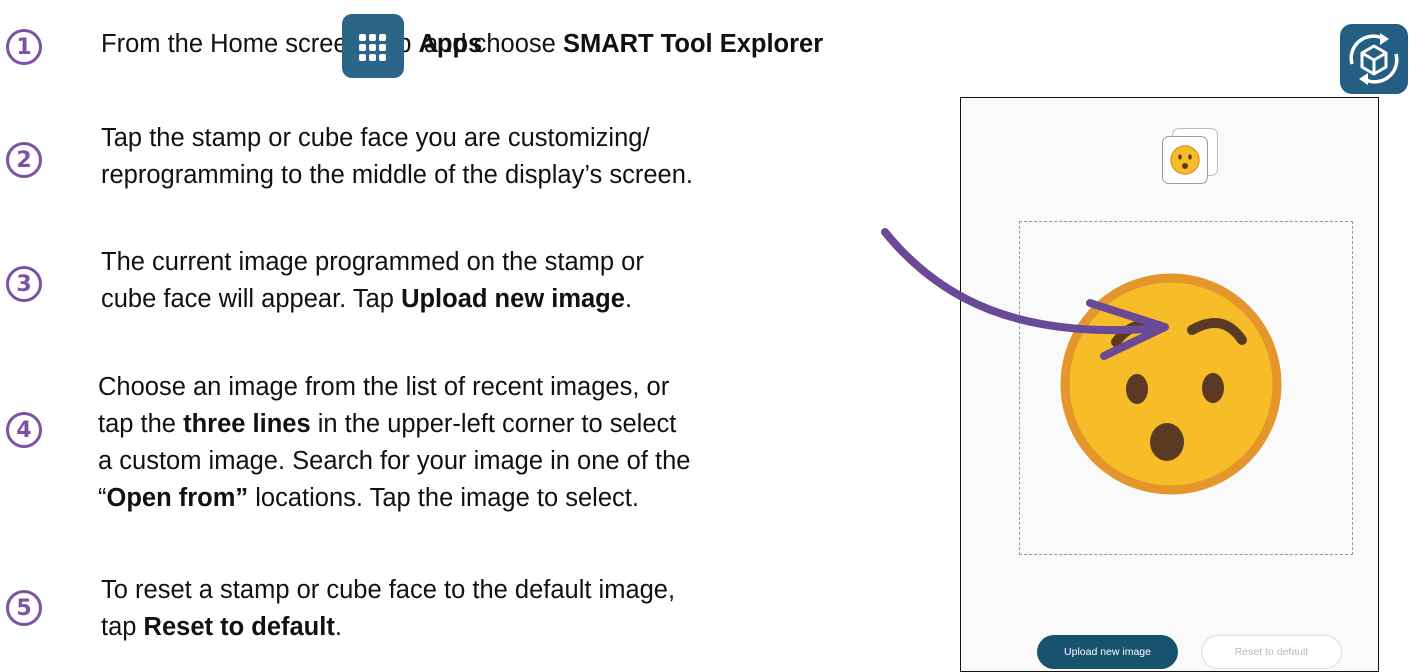 The image size is (1410, 672). Describe the element at coordinates (24, 284) in the screenshot. I see `step-number-3: 3` at that location.